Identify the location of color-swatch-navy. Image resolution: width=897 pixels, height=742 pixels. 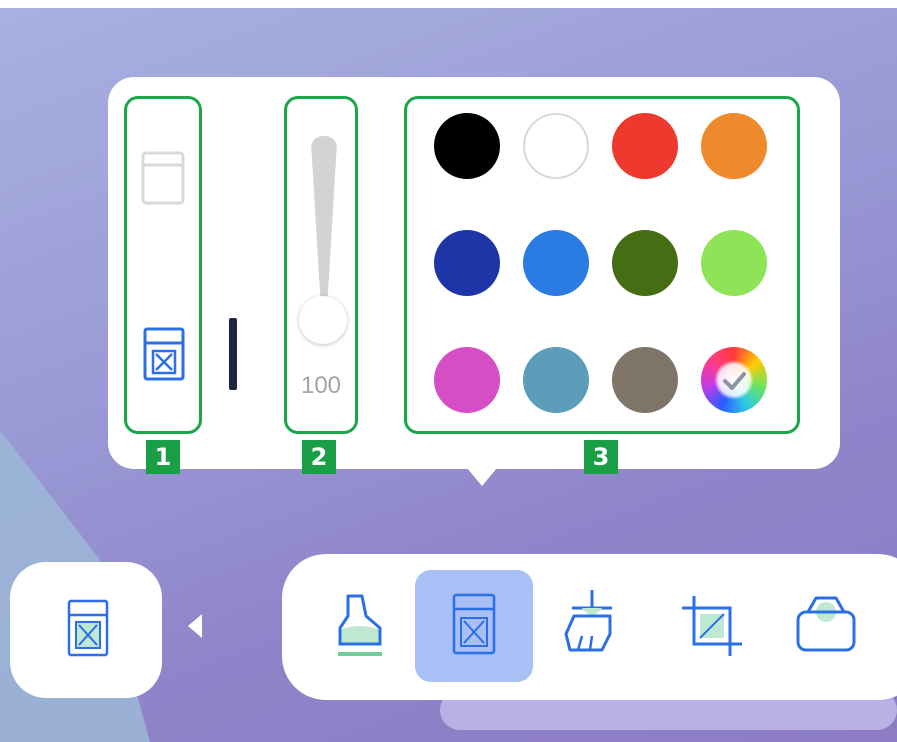
(467, 263).